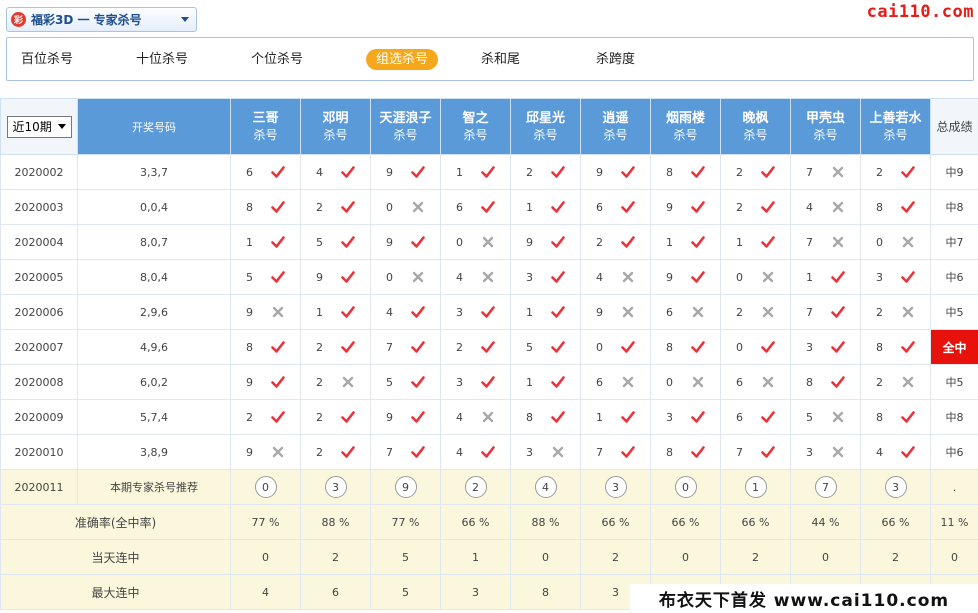 Image resolution: width=978 pixels, height=613 pixels. I want to click on column-header-expert: 智之 杀号, so click(475, 126).